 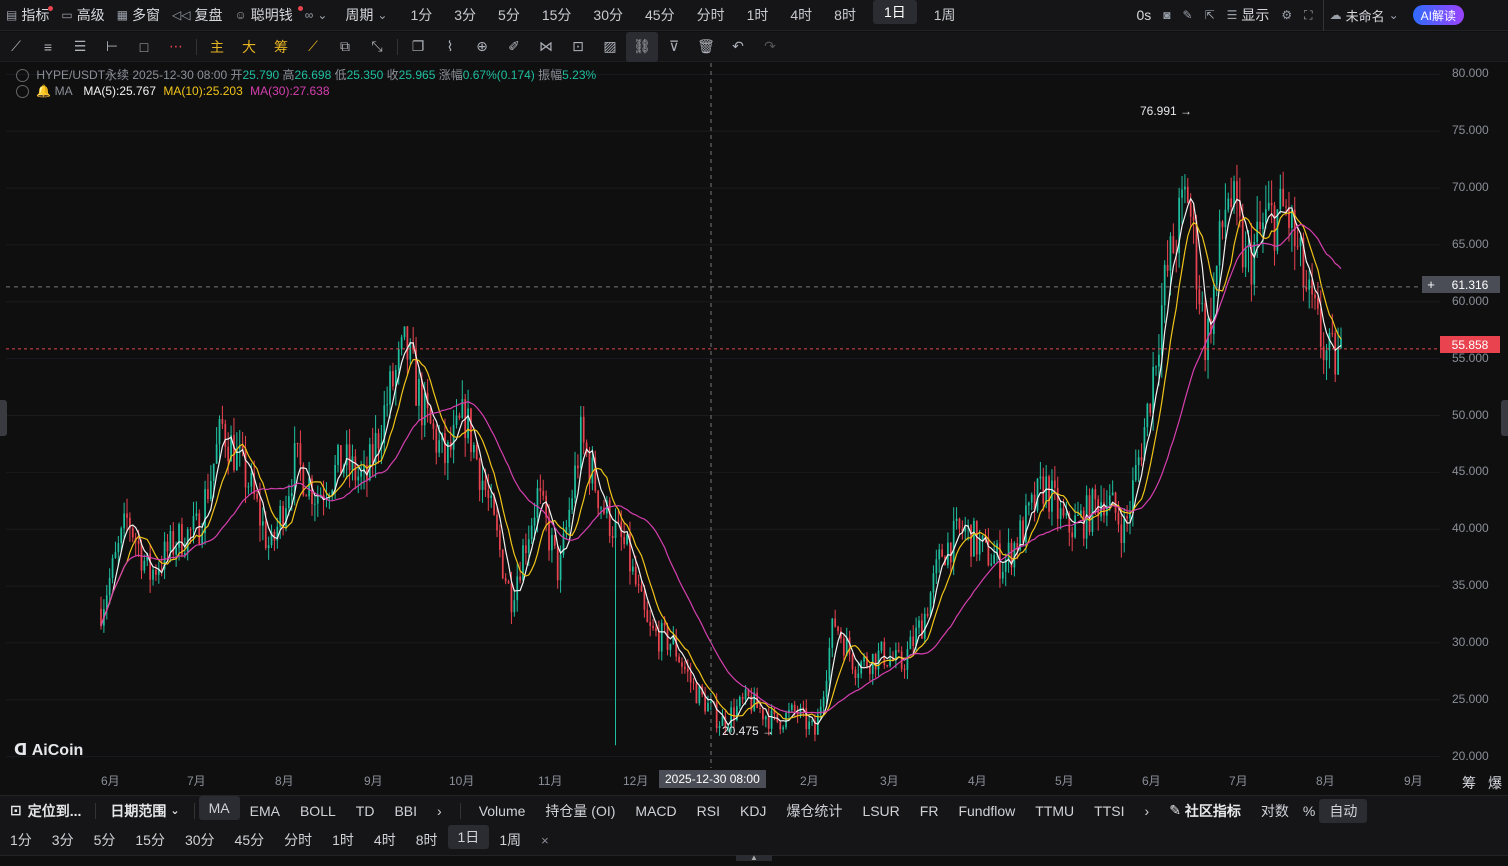 I want to click on collapse-icon, so click(x=22, y=92).